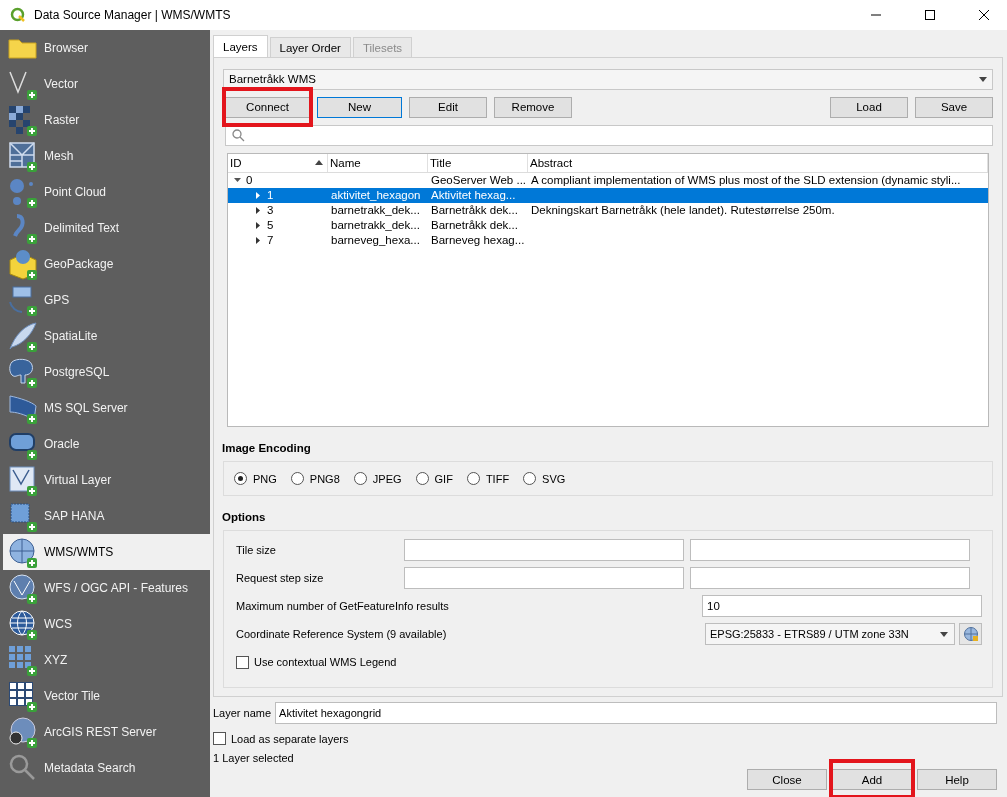  Describe the element at coordinates (280, 578) in the screenshot. I see `option-label: Request step size` at that location.